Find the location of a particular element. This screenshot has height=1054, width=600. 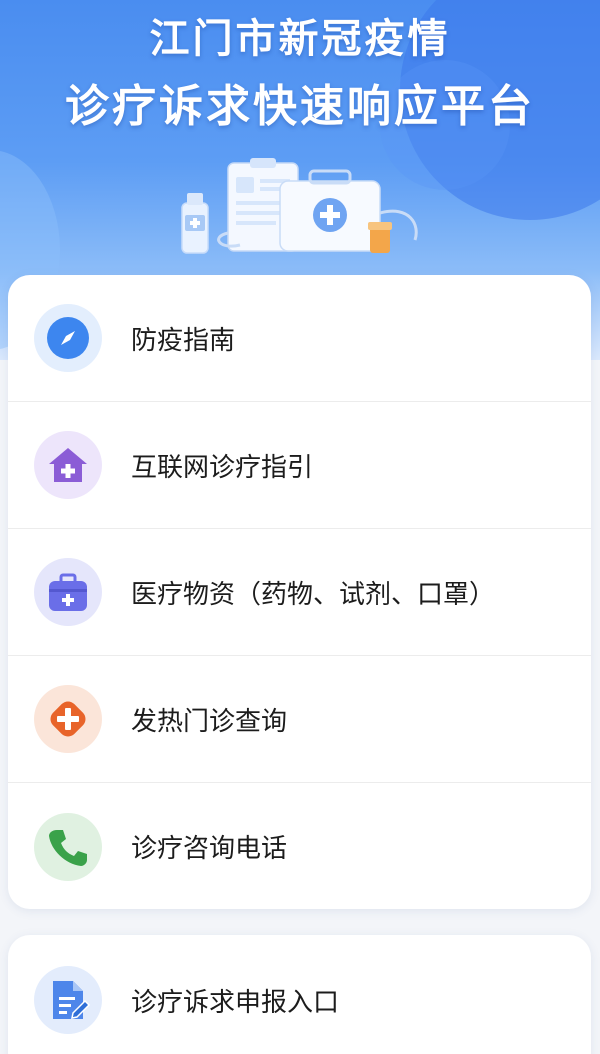

menu-item-medical-supplies: 医疗物资（药物、试剂、口罩） is located at coordinates (299, 592).